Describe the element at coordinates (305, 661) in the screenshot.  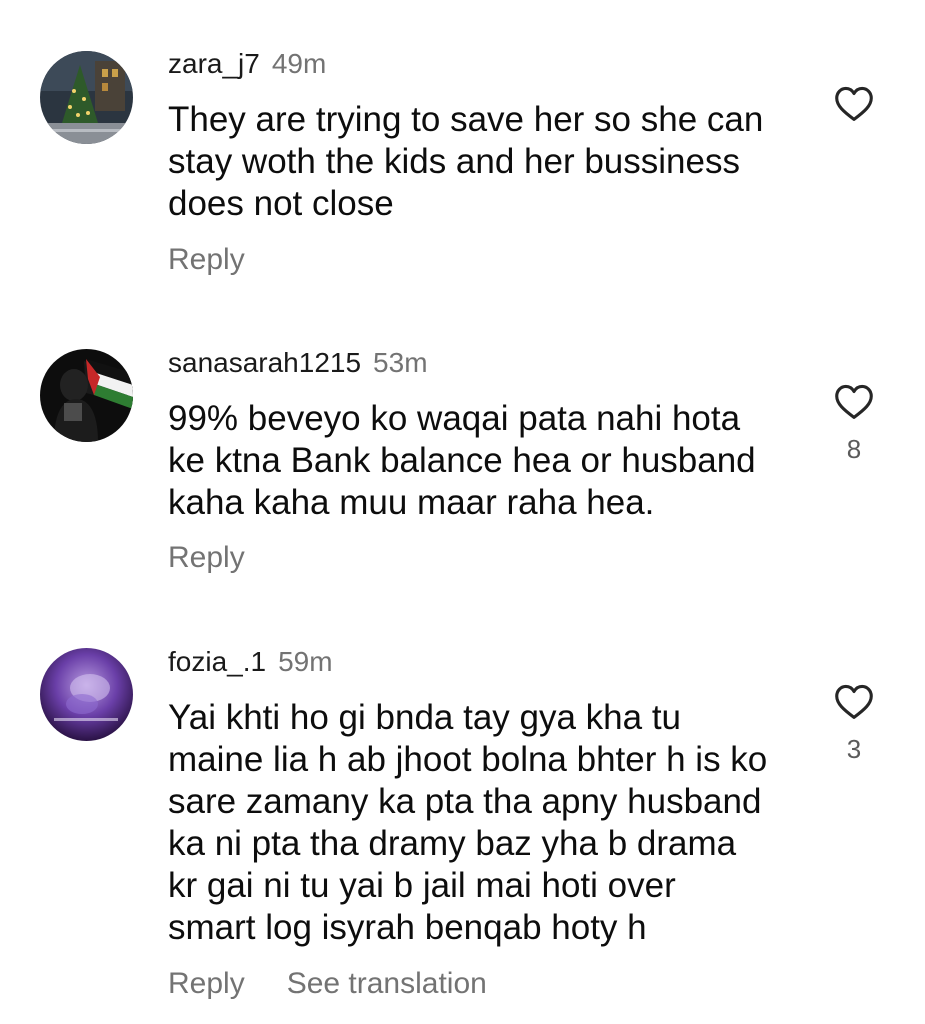
I see `timestamp: 59m` at that location.